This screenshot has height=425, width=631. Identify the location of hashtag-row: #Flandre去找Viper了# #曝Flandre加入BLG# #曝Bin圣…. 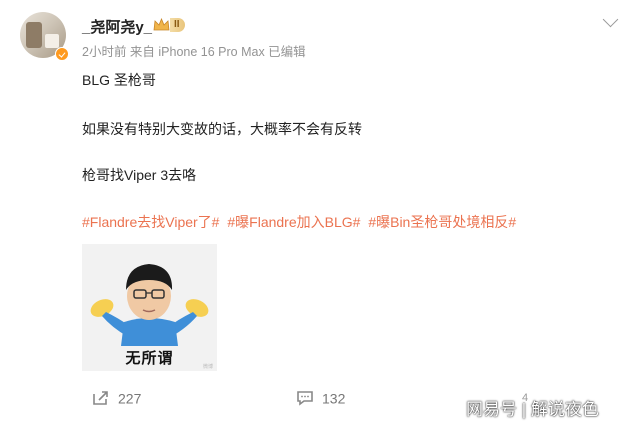
(301, 222).